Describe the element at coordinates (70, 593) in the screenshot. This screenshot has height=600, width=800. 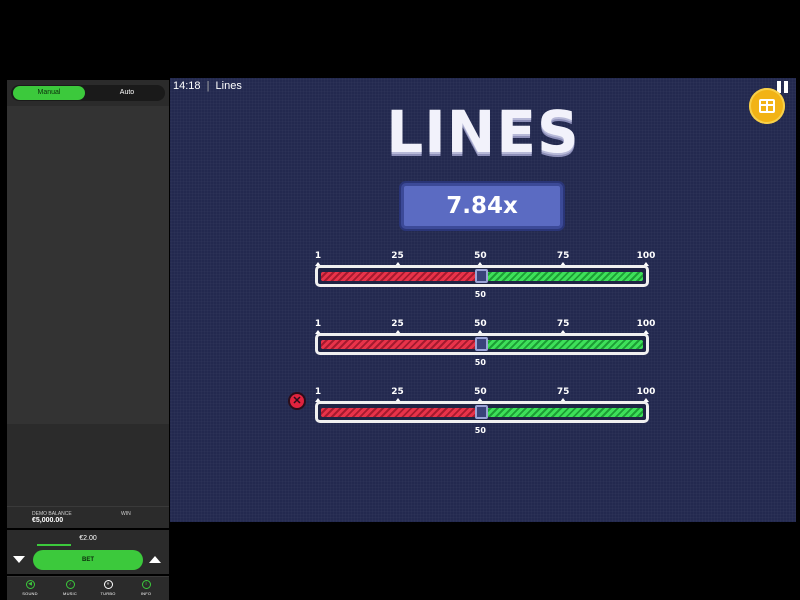
I see `music-label: MUSIC` at that location.